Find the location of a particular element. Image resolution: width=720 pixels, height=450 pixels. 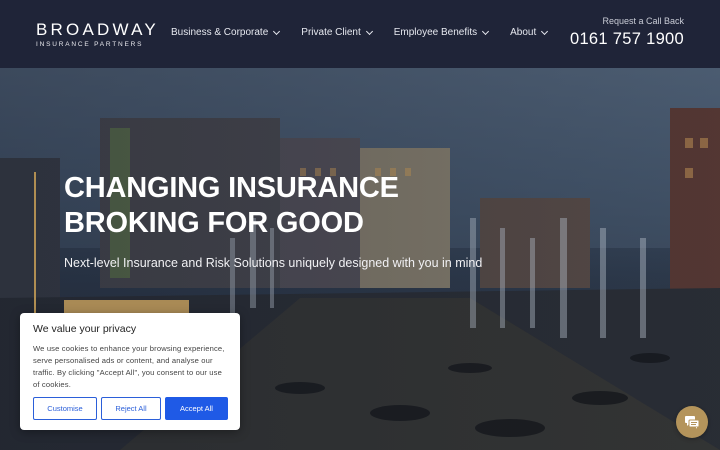

reject-all-button: Reject All is located at coordinates (131, 408).